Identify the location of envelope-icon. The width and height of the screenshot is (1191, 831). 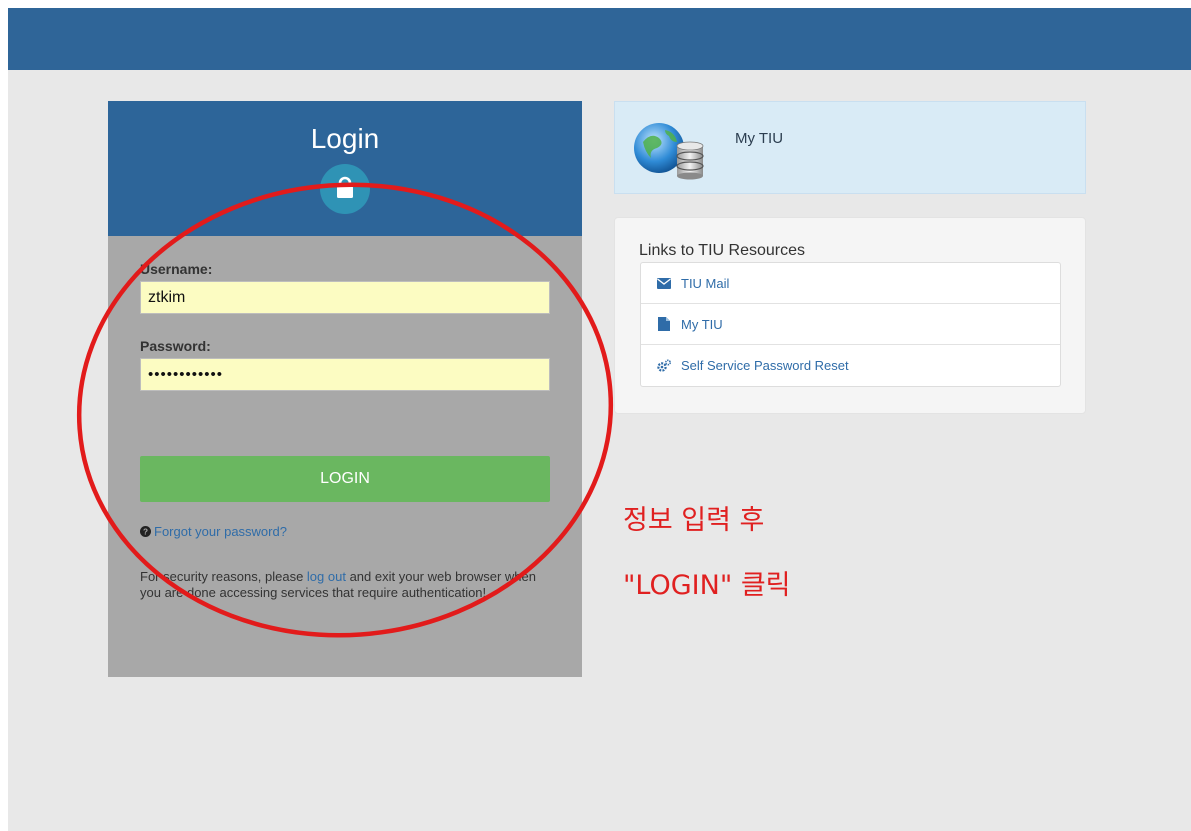
(664, 283).